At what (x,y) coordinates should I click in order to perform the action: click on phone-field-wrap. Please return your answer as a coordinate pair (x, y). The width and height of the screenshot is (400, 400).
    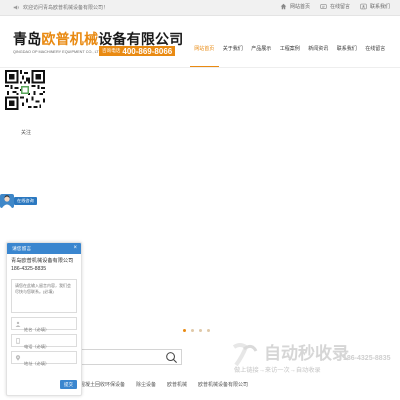
    Looking at the image, I should click on (44, 343).